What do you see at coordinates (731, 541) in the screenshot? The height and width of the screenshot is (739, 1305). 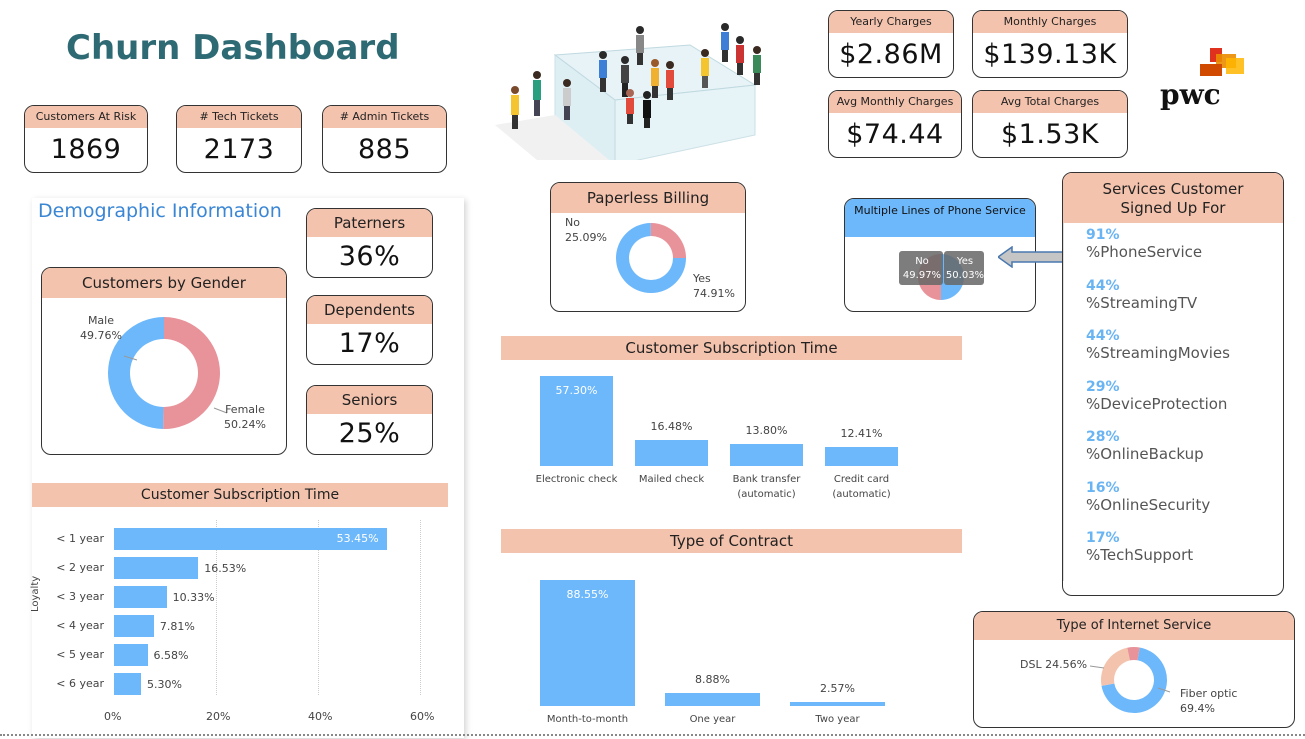 I see `contract-chart-title: Type of Contract` at bounding box center [731, 541].